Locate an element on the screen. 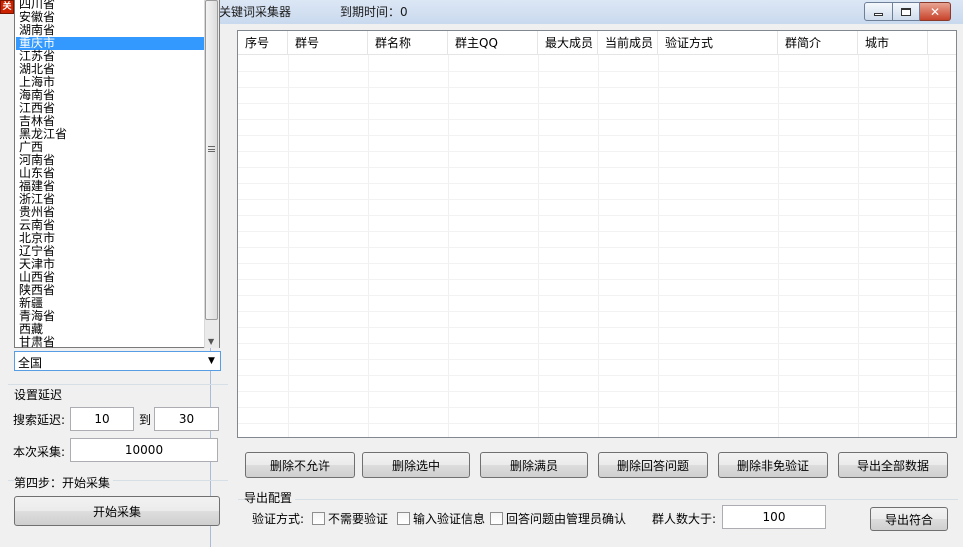 Image resolution: width=963 pixels, height=547 pixels. close-button: ✕ is located at coordinates (935, 11).